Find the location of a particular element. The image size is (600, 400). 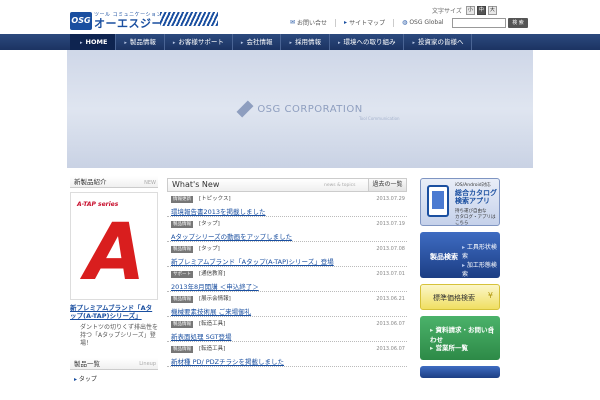

news-date: 2013.07.08 is located at coordinates (390, 249).